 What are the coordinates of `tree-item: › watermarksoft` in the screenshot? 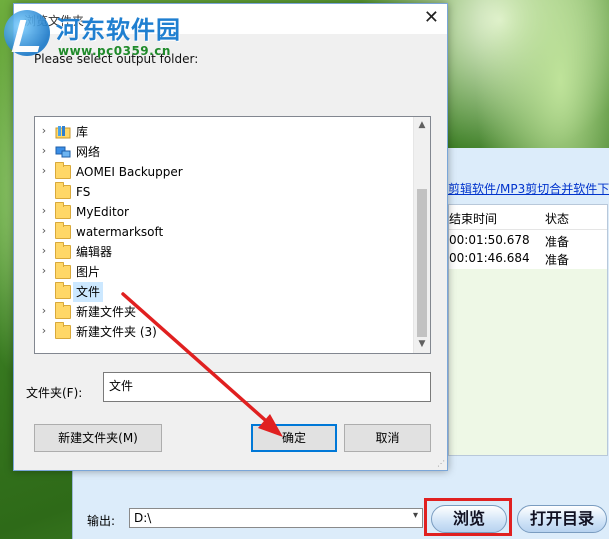 It's located at (224, 232).